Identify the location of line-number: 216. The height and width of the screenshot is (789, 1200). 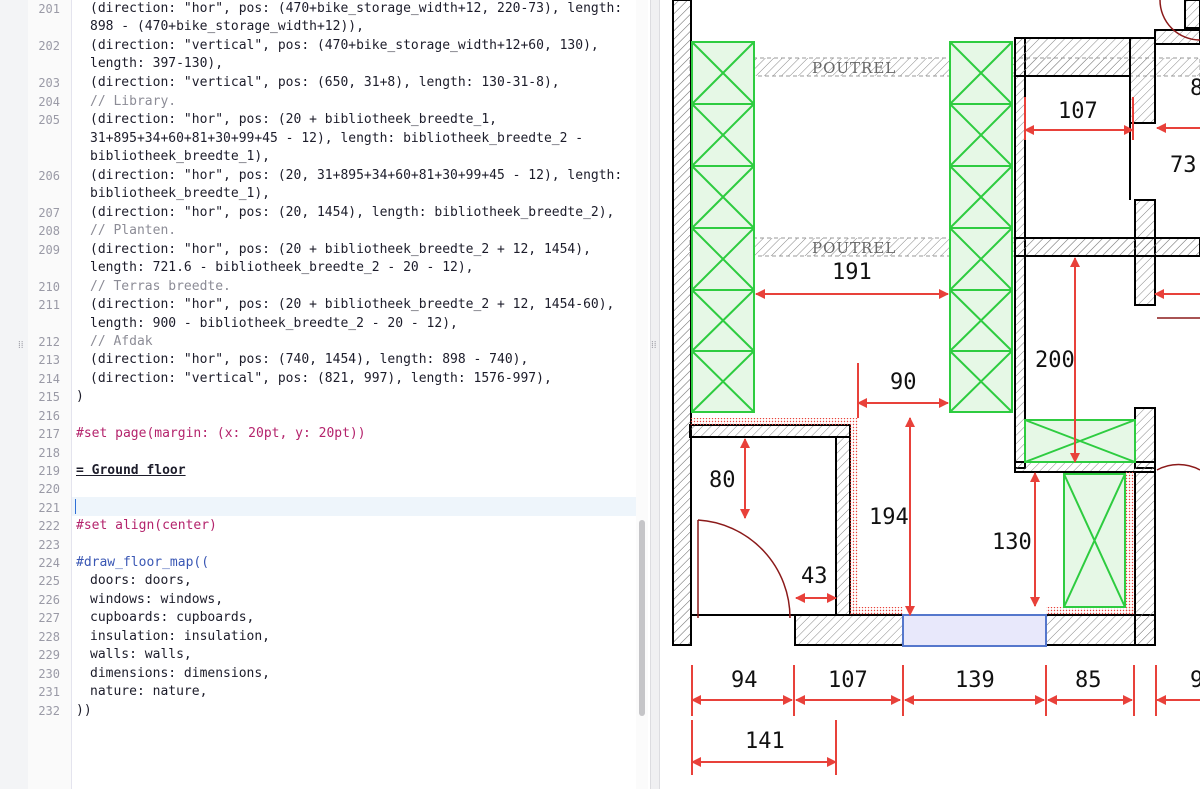
(49, 416).